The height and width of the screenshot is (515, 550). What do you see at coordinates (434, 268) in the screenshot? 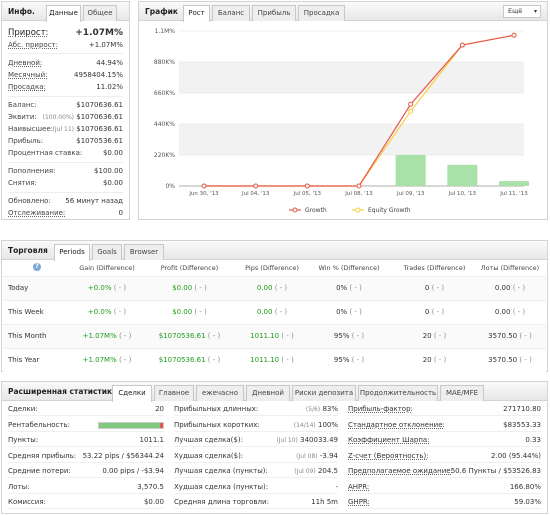
I see `header-trades: Trades (Difference)` at bounding box center [434, 268].